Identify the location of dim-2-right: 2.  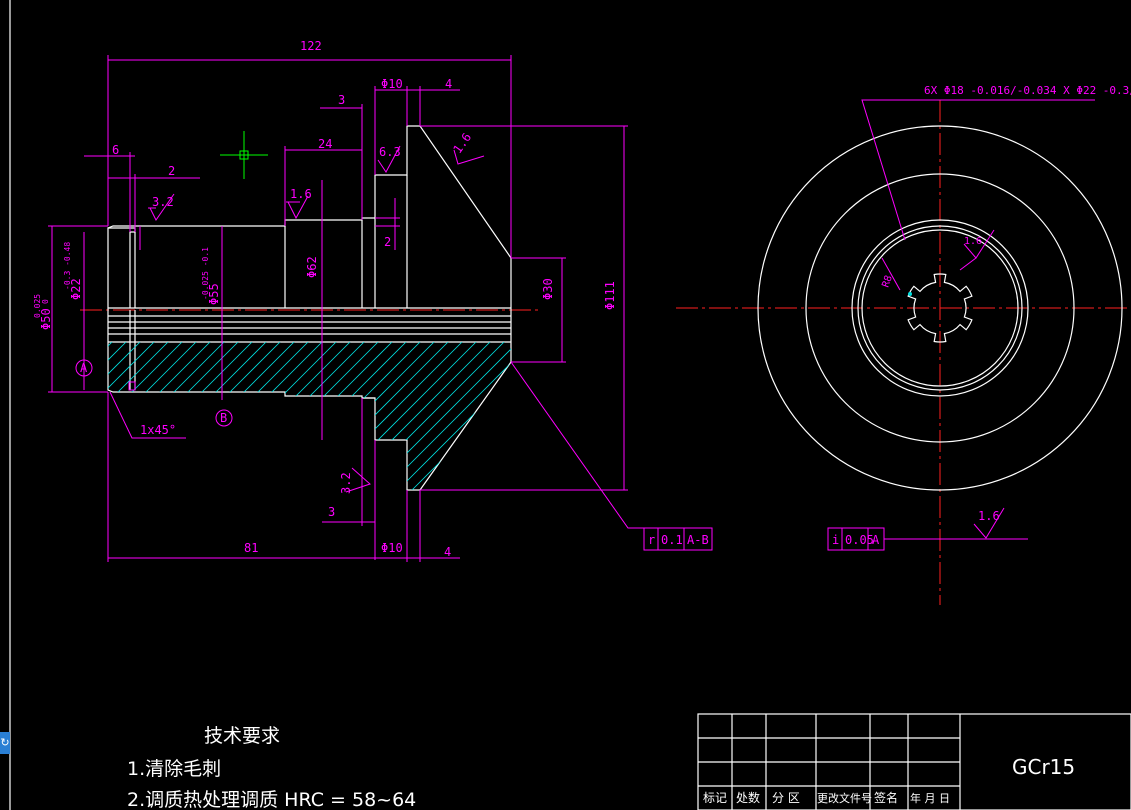
(387, 242).